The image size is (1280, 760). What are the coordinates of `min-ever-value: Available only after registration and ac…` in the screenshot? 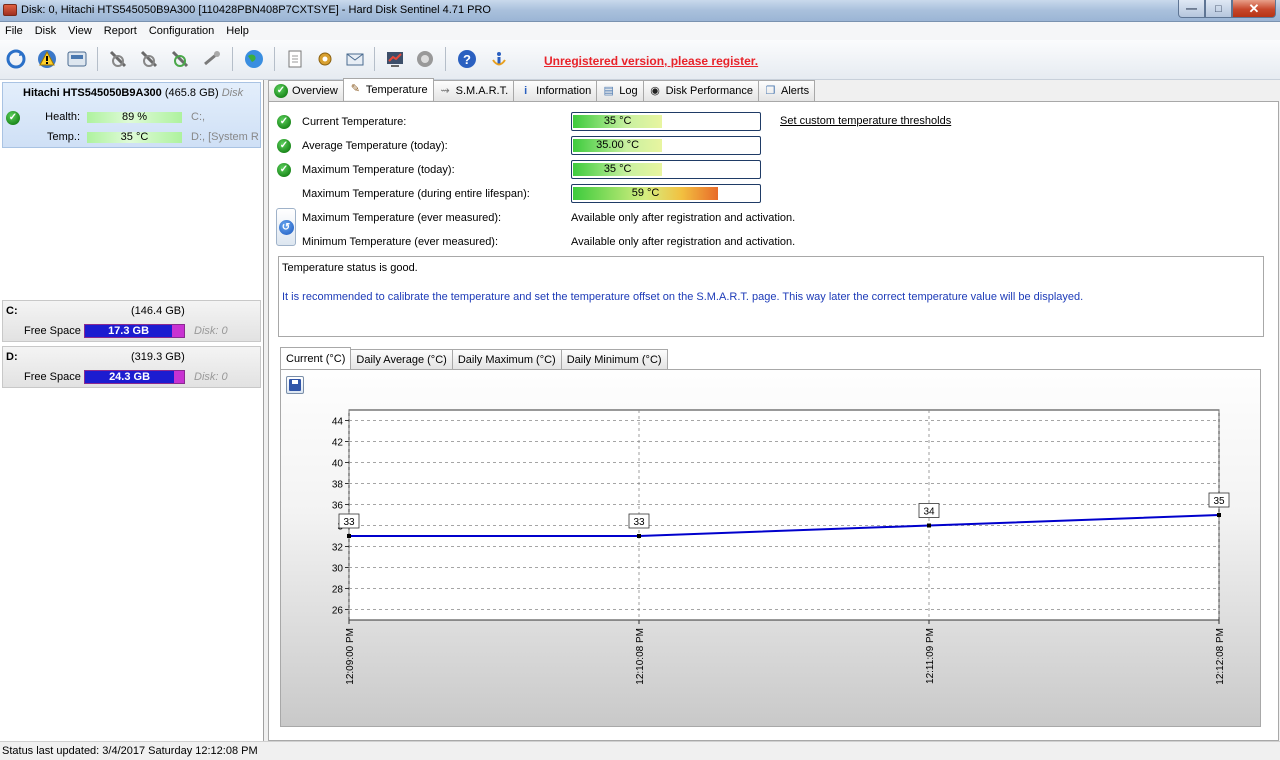 It's located at (683, 242).